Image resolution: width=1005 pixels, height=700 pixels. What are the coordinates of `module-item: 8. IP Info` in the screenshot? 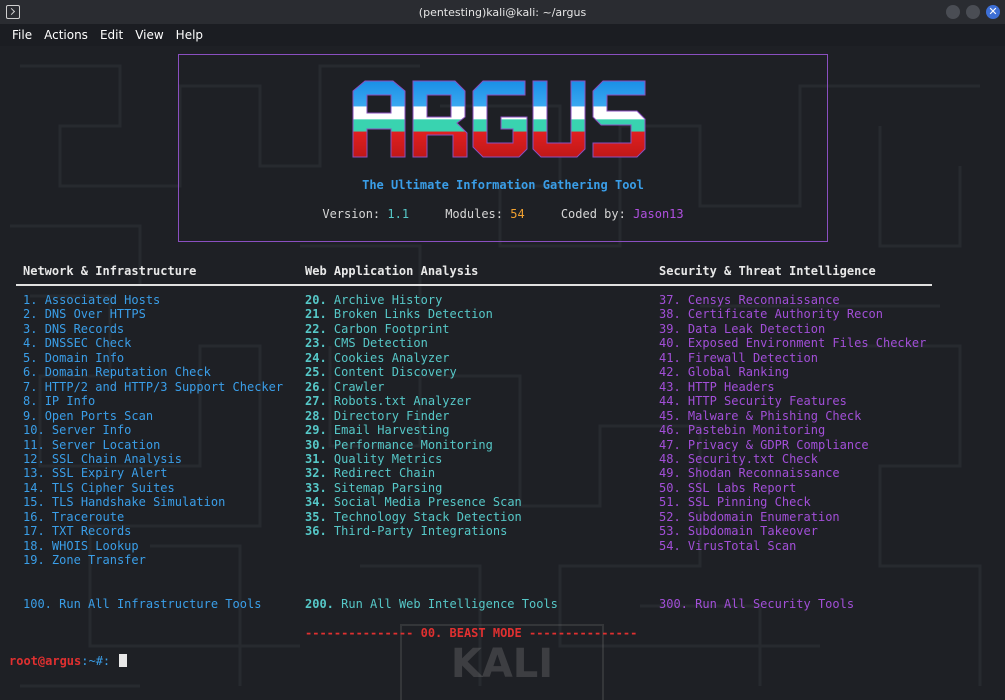 It's located at (153, 401).